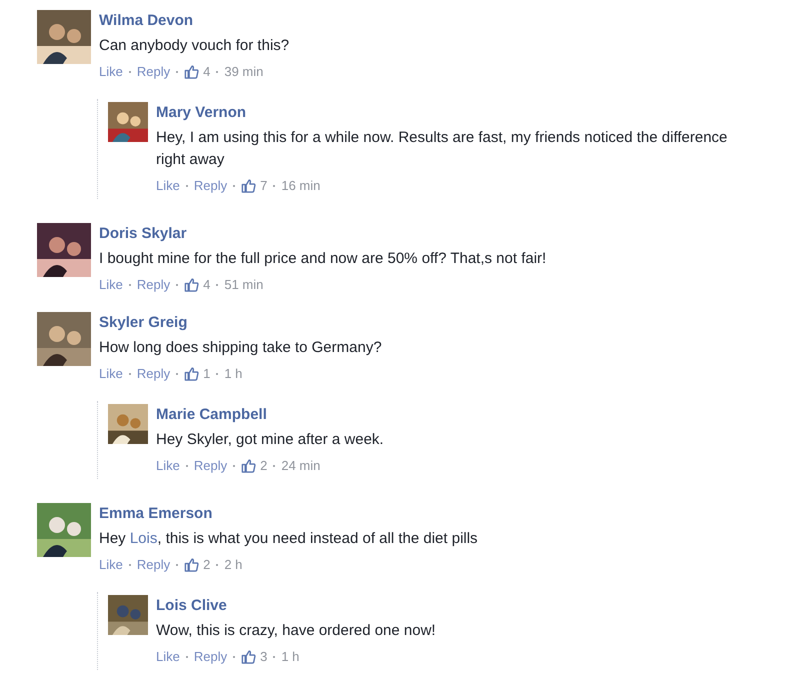 The width and height of the screenshot is (798, 688). What do you see at coordinates (457, 113) in the screenshot?
I see `author-name: Mary Vernon` at bounding box center [457, 113].